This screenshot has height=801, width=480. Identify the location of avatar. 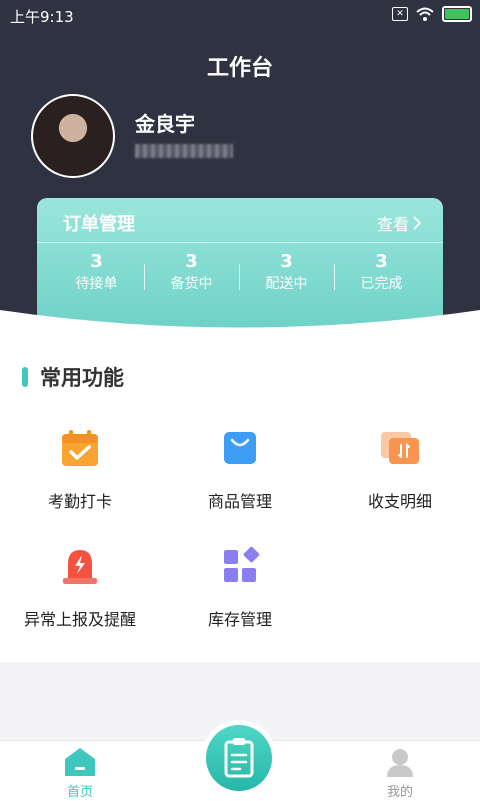
(73, 136).